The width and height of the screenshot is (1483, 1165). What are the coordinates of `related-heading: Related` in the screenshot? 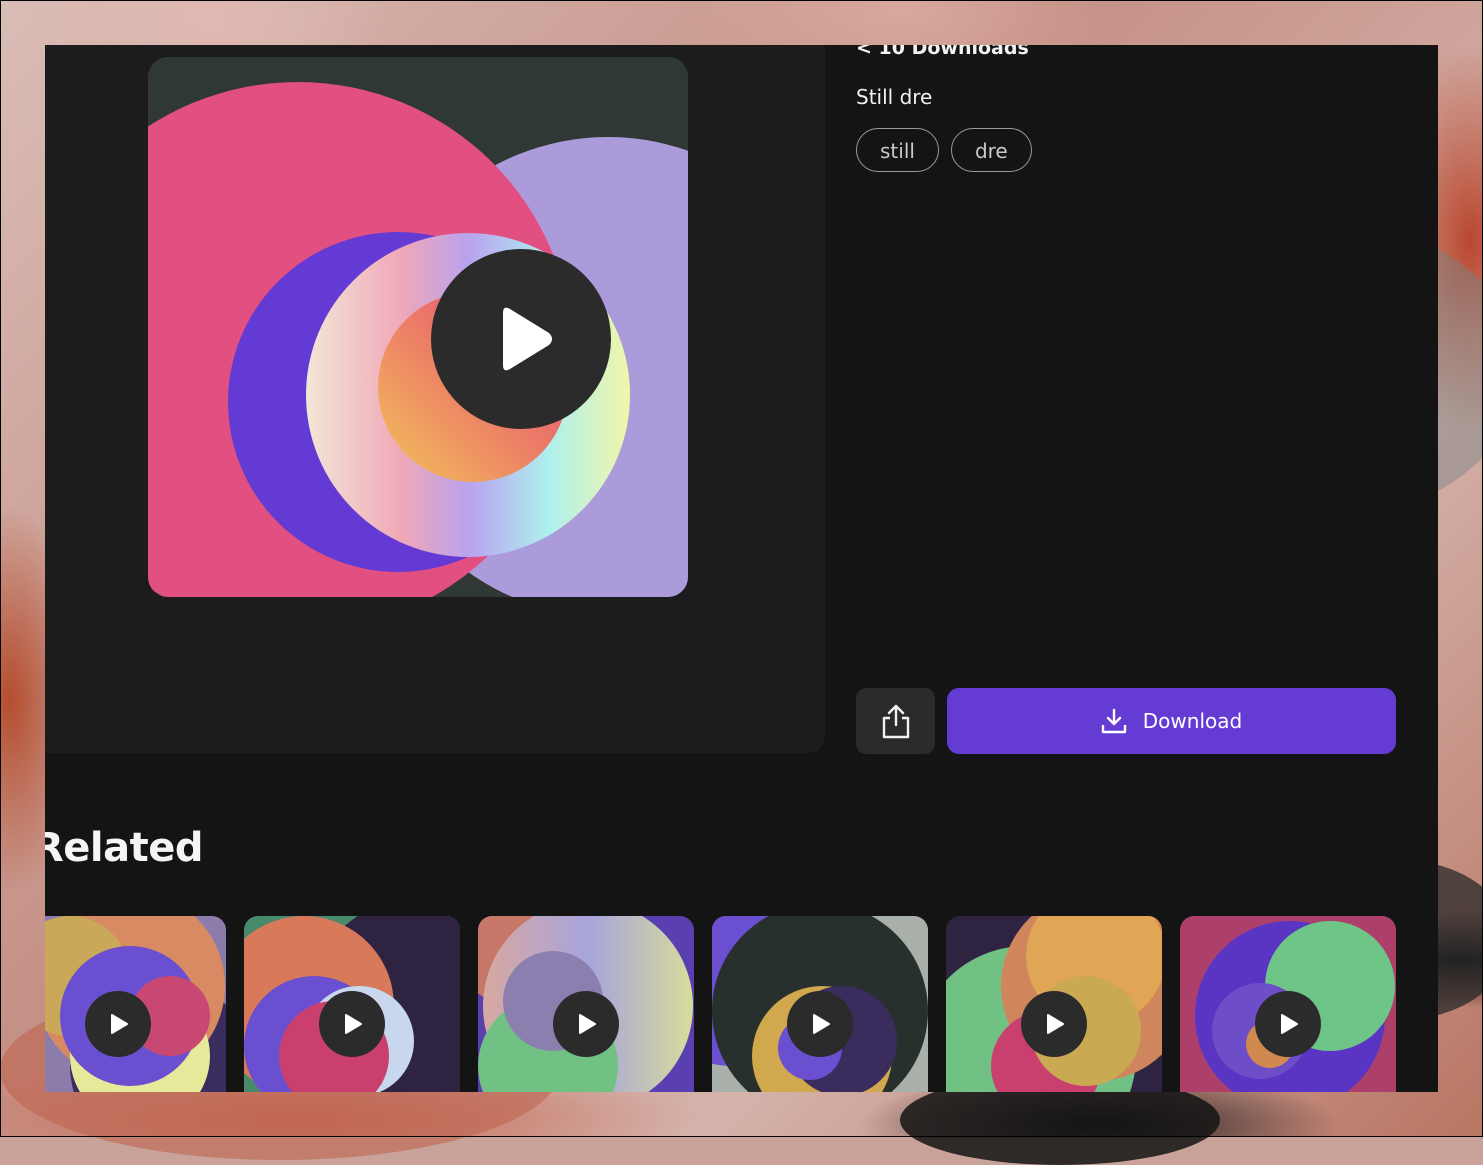 It's located at (124, 848).